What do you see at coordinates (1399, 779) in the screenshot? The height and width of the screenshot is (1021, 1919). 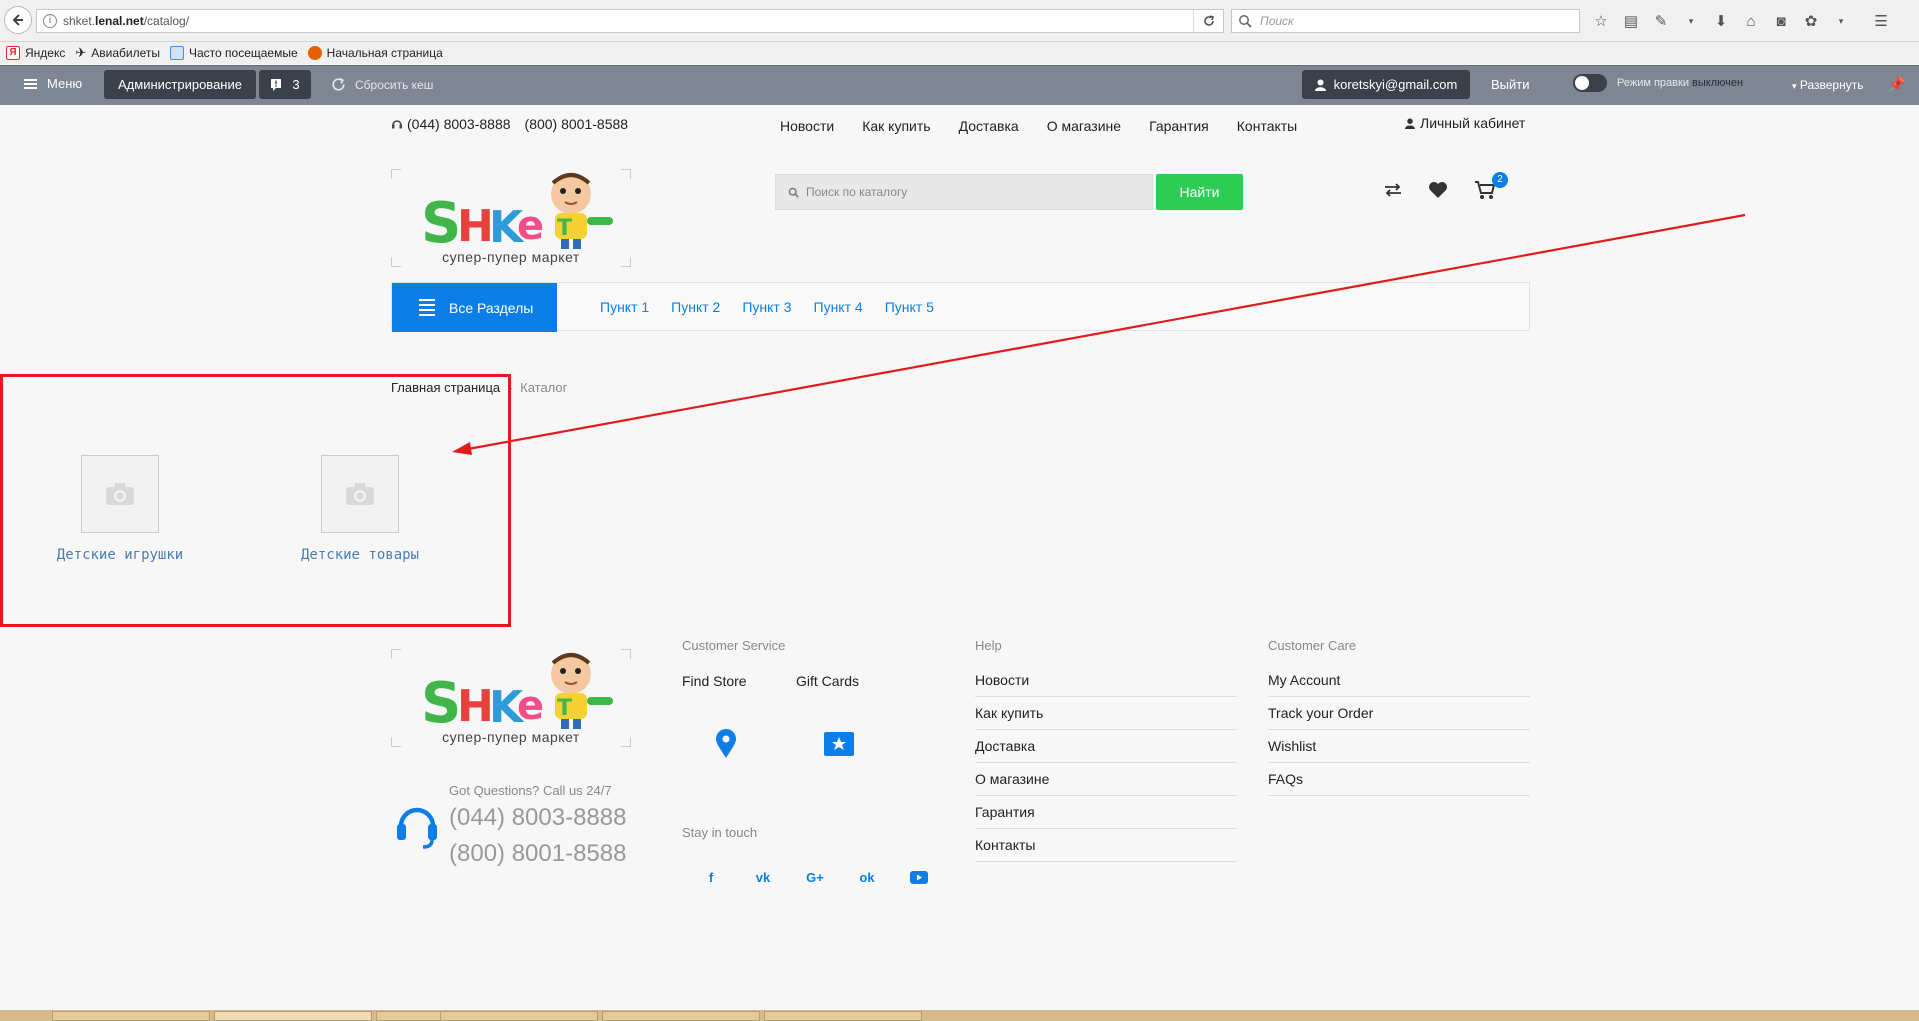 I see `care-link-faqs: FAQs` at bounding box center [1399, 779].